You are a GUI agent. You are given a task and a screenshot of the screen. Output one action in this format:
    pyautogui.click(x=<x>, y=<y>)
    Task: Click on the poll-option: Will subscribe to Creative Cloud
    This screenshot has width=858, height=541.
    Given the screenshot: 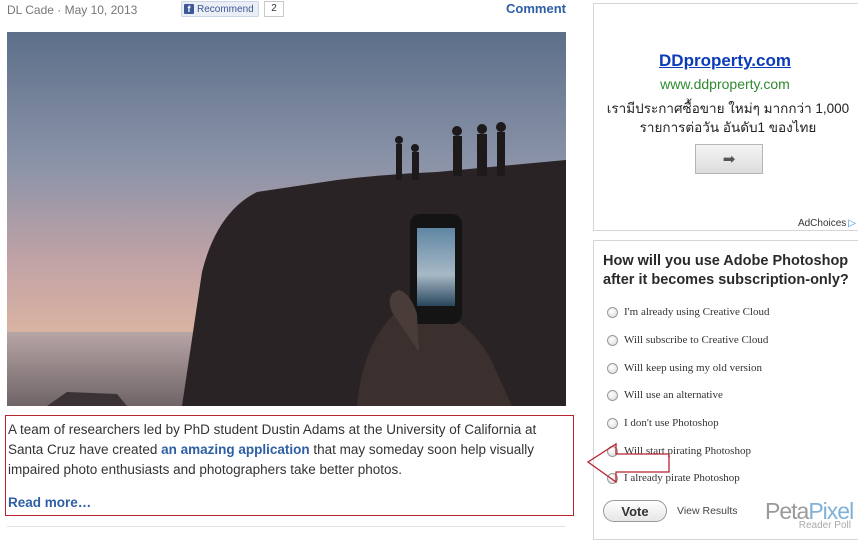 What is the action you would take?
    pyautogui.click(x=687, y=340)
    